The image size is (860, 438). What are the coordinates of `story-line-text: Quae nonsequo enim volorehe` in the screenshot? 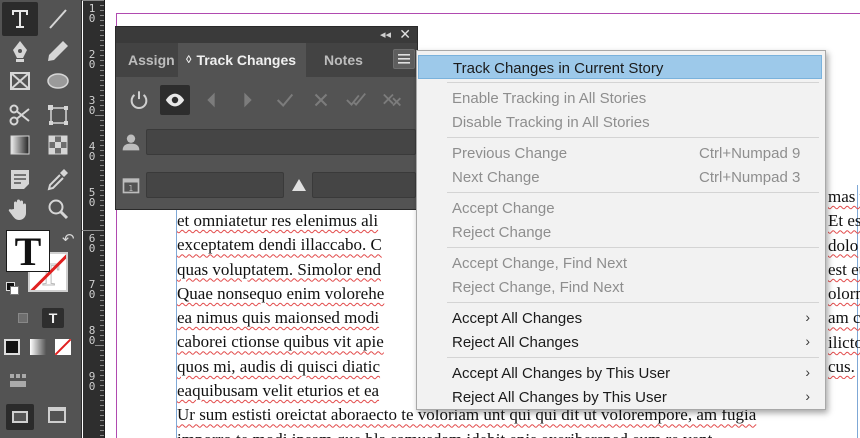 It's located at (281, 293).